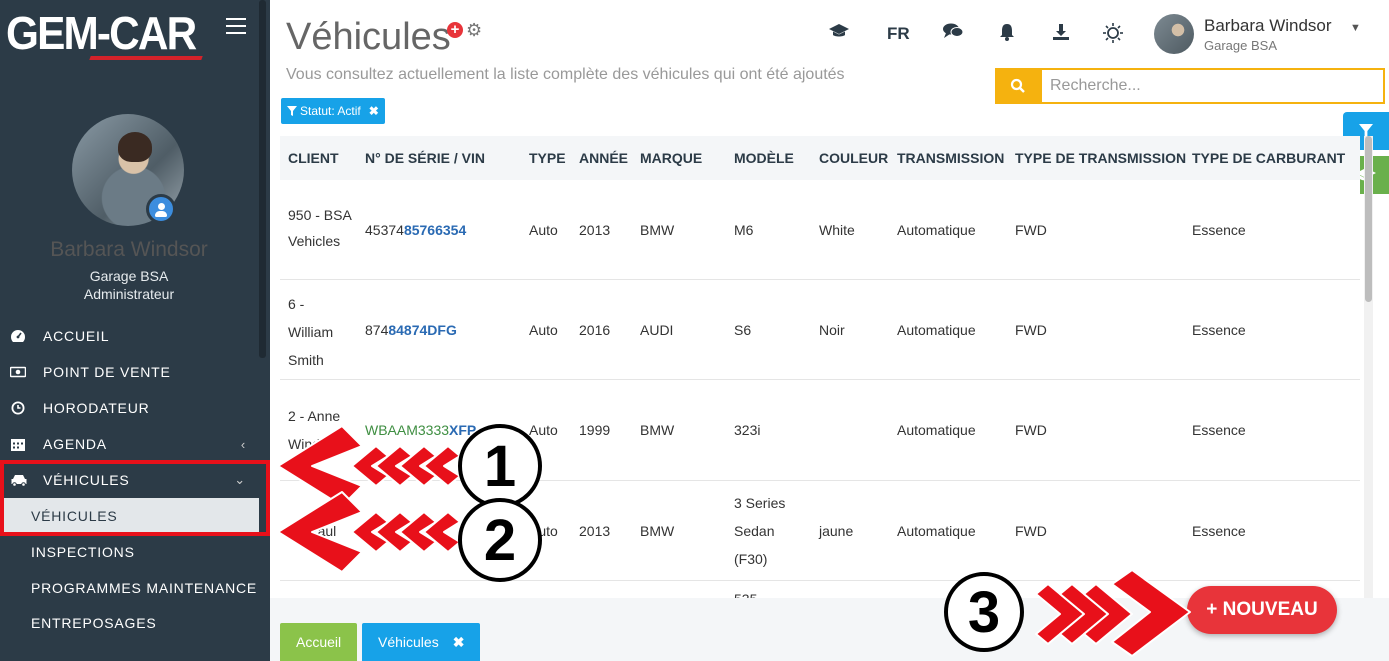  Describe the element at coordinates (500, 540) in the screenshot. I see `step-2-marker: 2` at that location.